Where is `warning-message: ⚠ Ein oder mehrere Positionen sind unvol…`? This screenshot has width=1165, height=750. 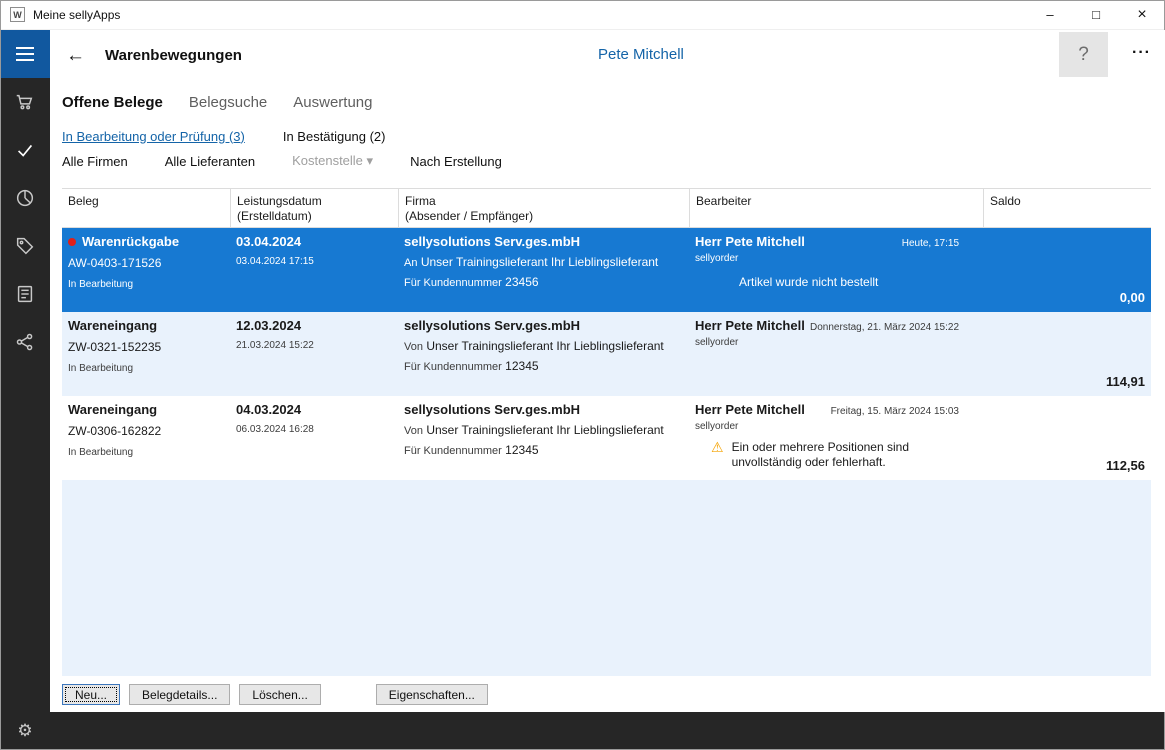
warning-message: ⚠ Ein oder mehrere Positionen sind unvol… is located at coordinates (810, 454).